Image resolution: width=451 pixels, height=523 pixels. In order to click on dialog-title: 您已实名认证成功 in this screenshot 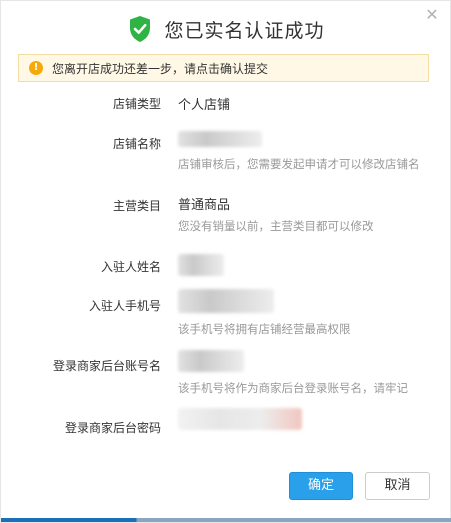, I will do `click(244, 30)`.